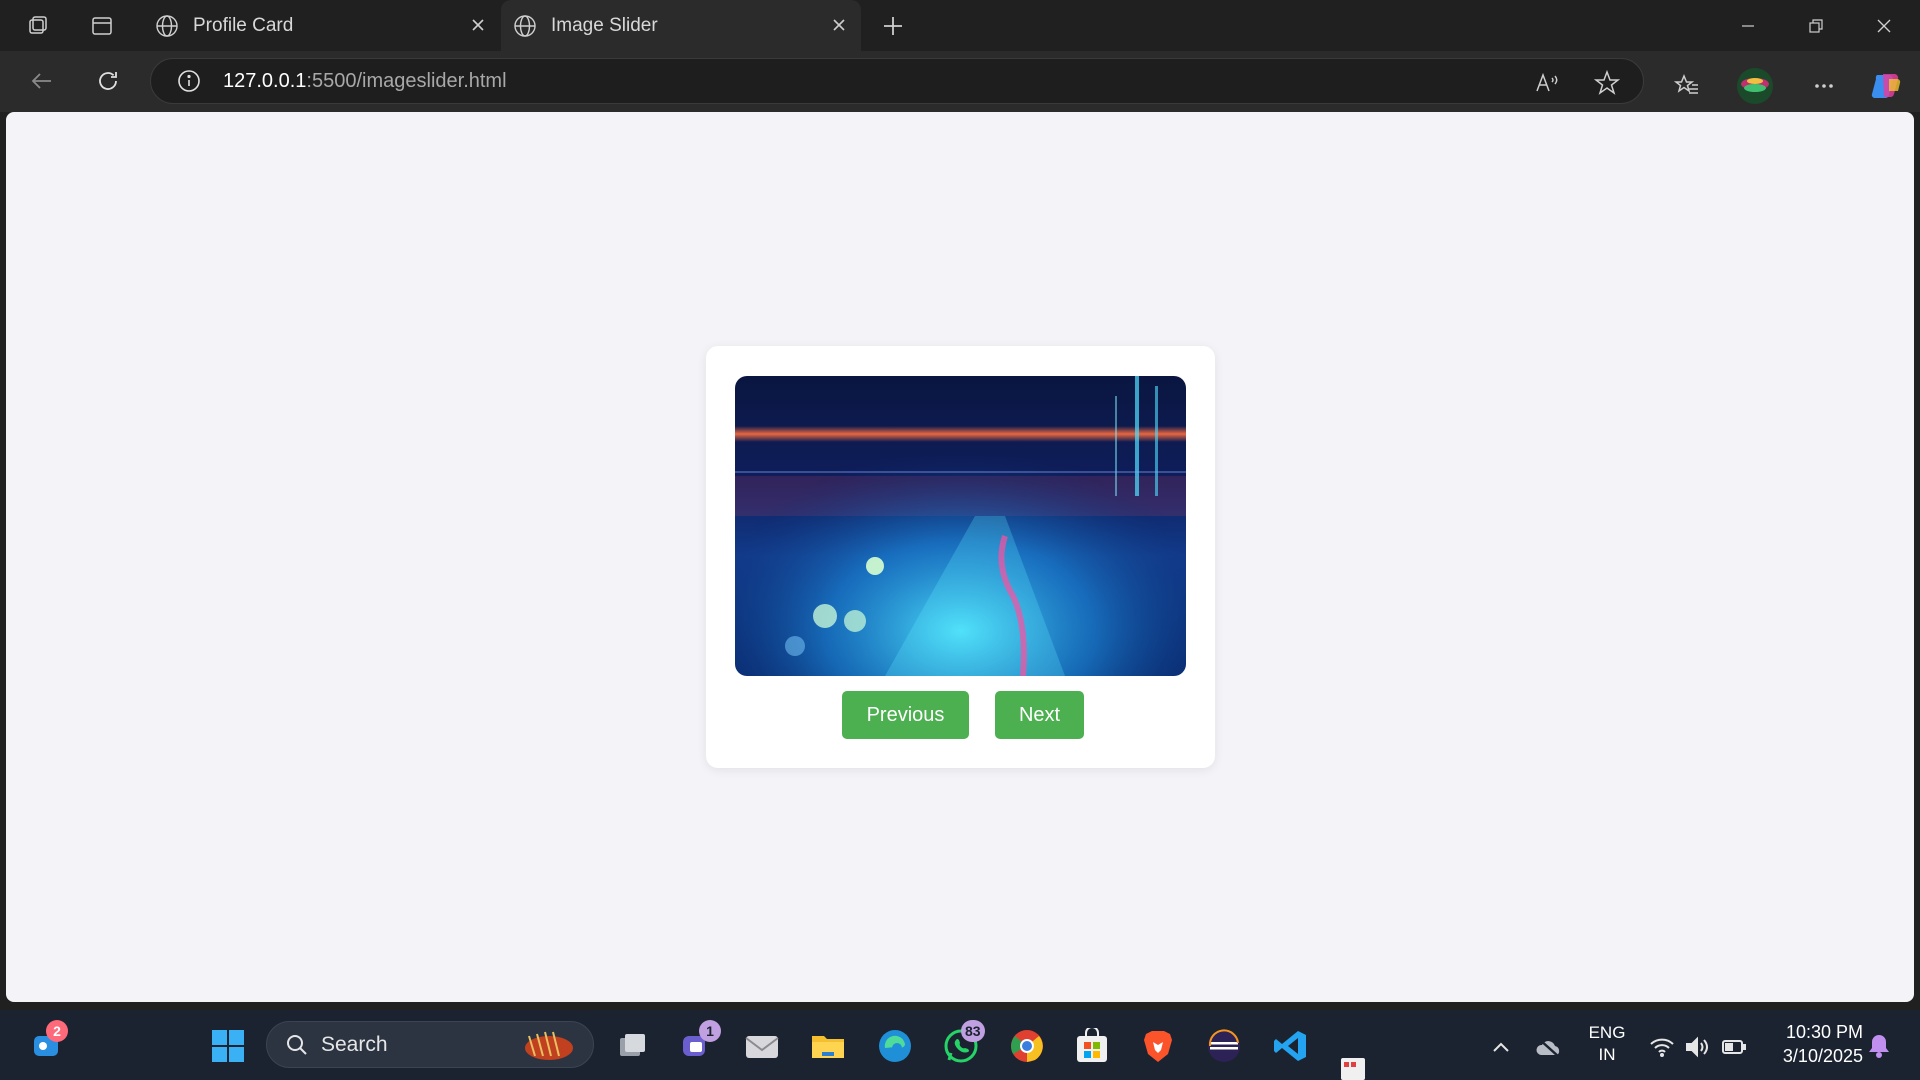 The width and height of the screenshot is (1920, 1080). Describe the element at coordinates (1607, 1044) in the screenshot. I see `input-language: ENG IN` at that location.